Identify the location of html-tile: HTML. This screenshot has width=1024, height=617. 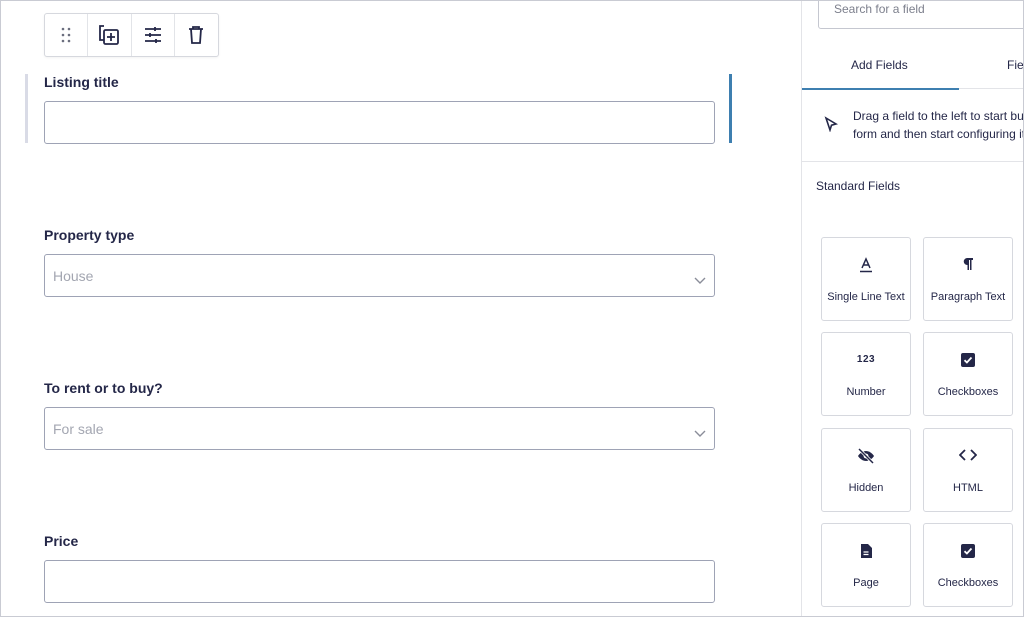
(968, 470).